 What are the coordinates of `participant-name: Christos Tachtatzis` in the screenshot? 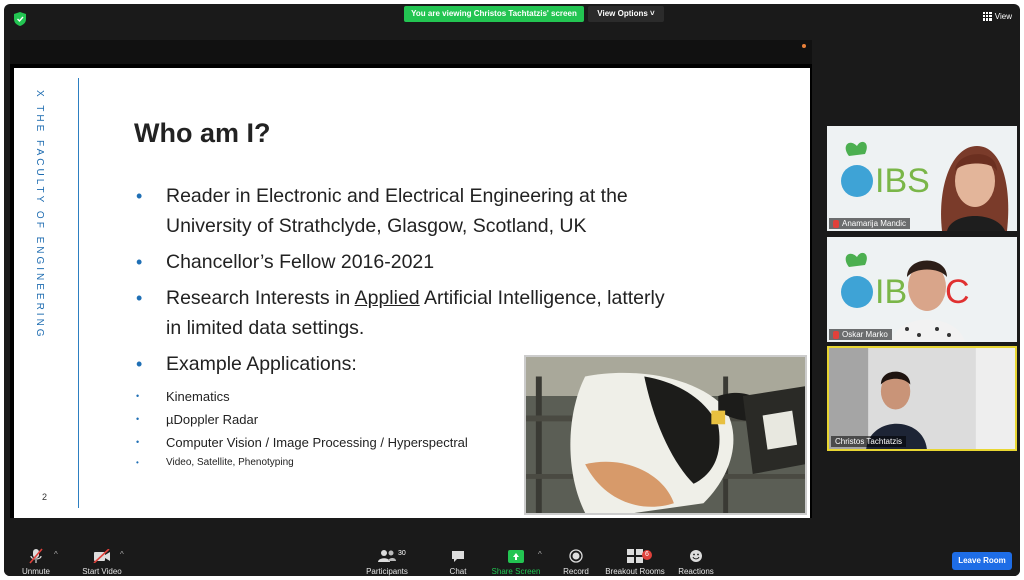 It's located at (868, 441).